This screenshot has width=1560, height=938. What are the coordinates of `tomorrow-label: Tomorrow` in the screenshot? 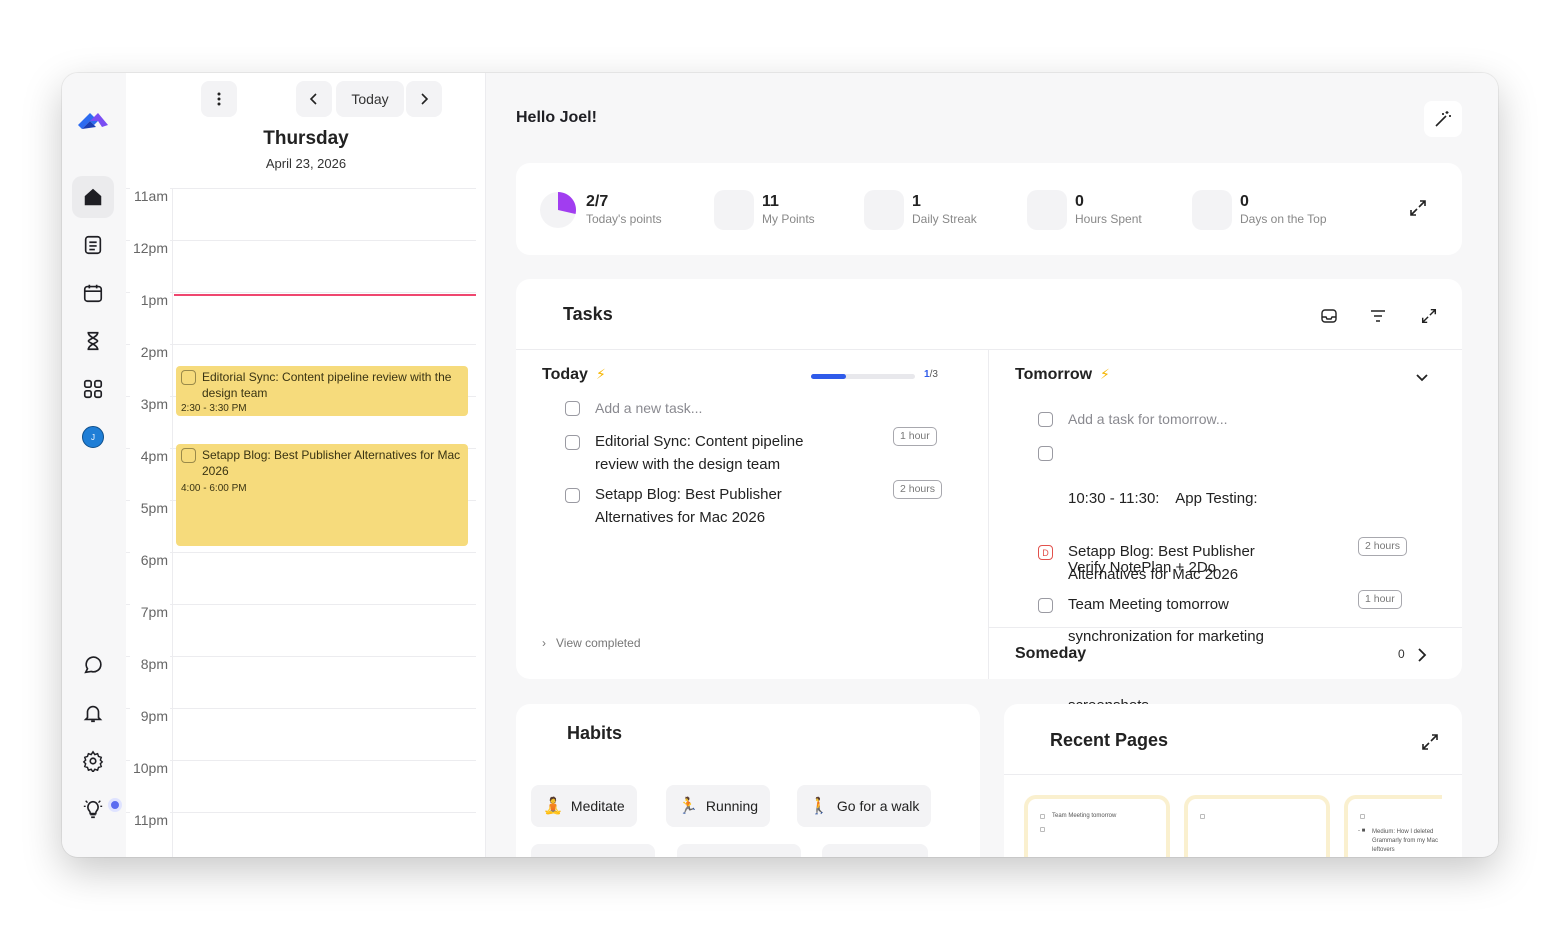 It's located at (1054, 374).